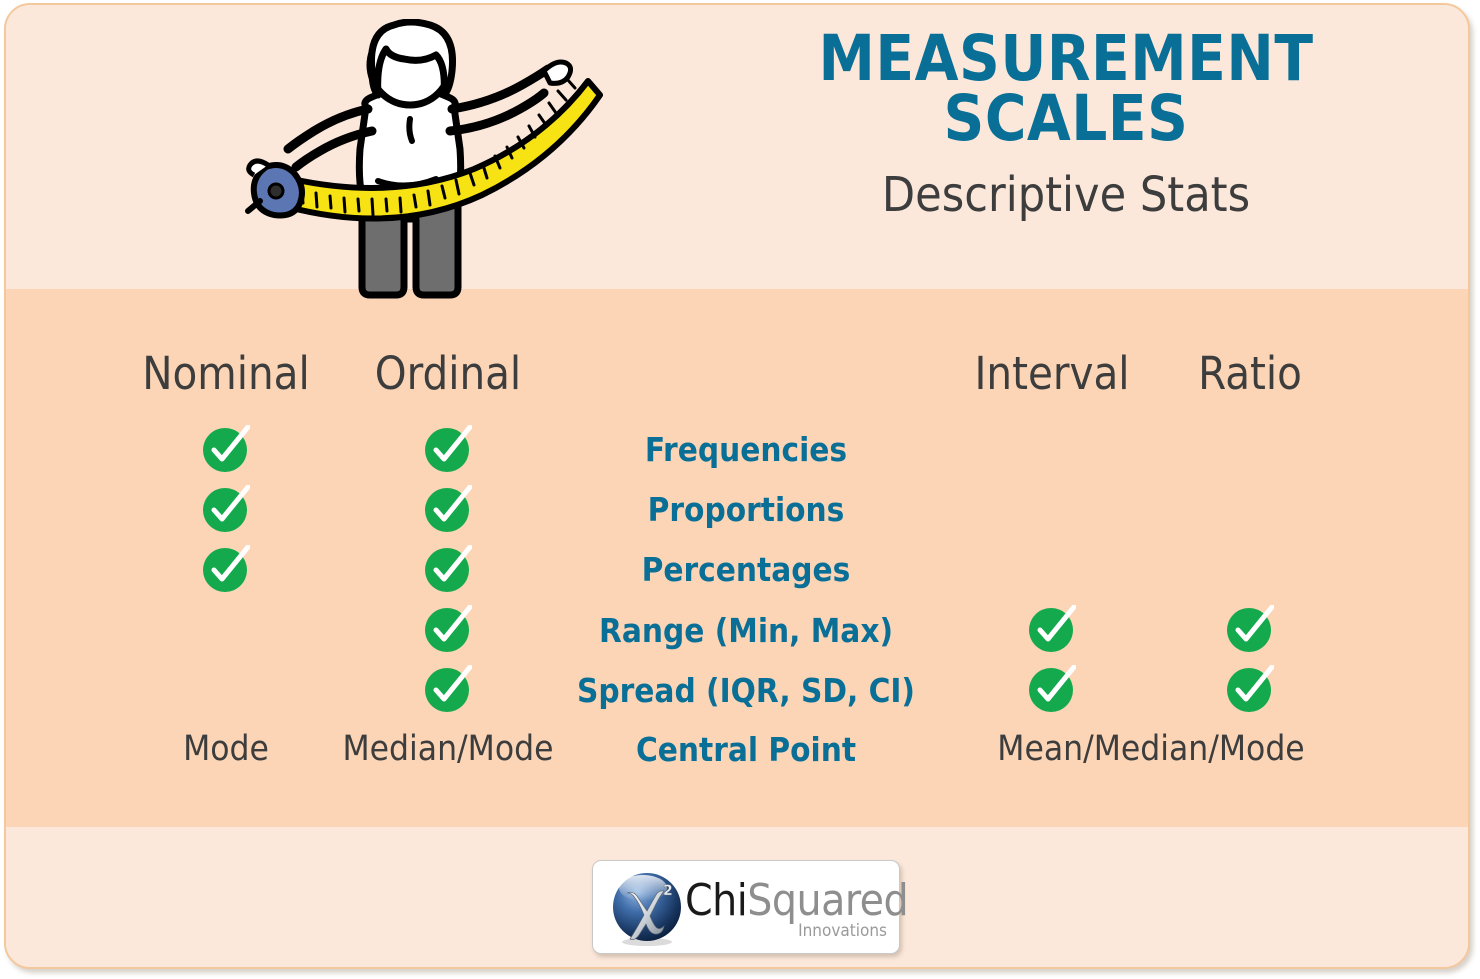 This screenshot has width=1480, height=979. What do you see at coordinates (448, 749) in the screenshot?
I see `summary-ordinal: Median/Mode` at bounding box center [448, 749].